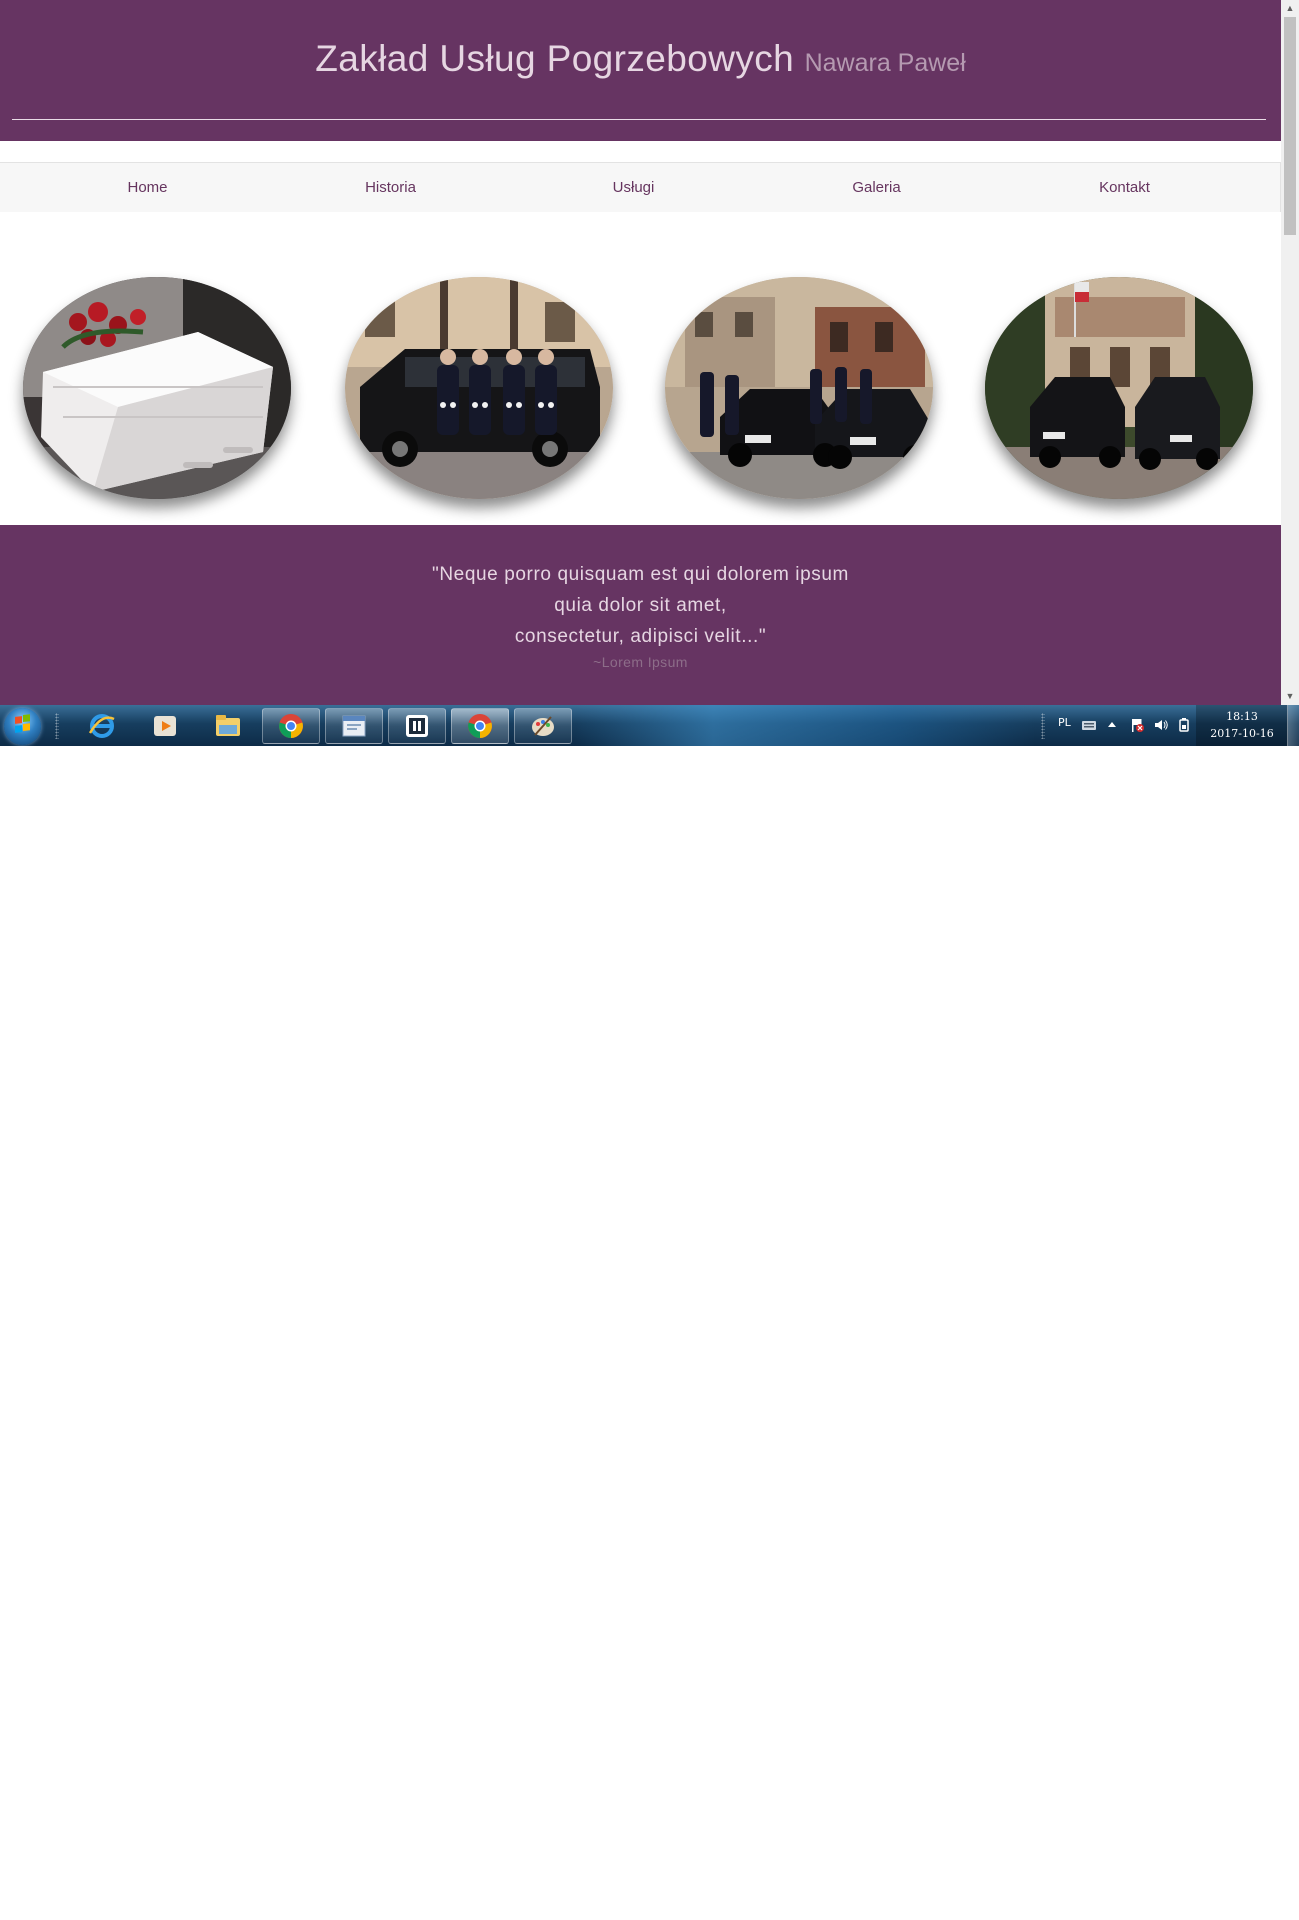 The image size is (1299, 1920). Describe the element at coordinates (640, 636) in the screenshot. I see `quote-line: consectetur, adipisci velit..."` at that location.